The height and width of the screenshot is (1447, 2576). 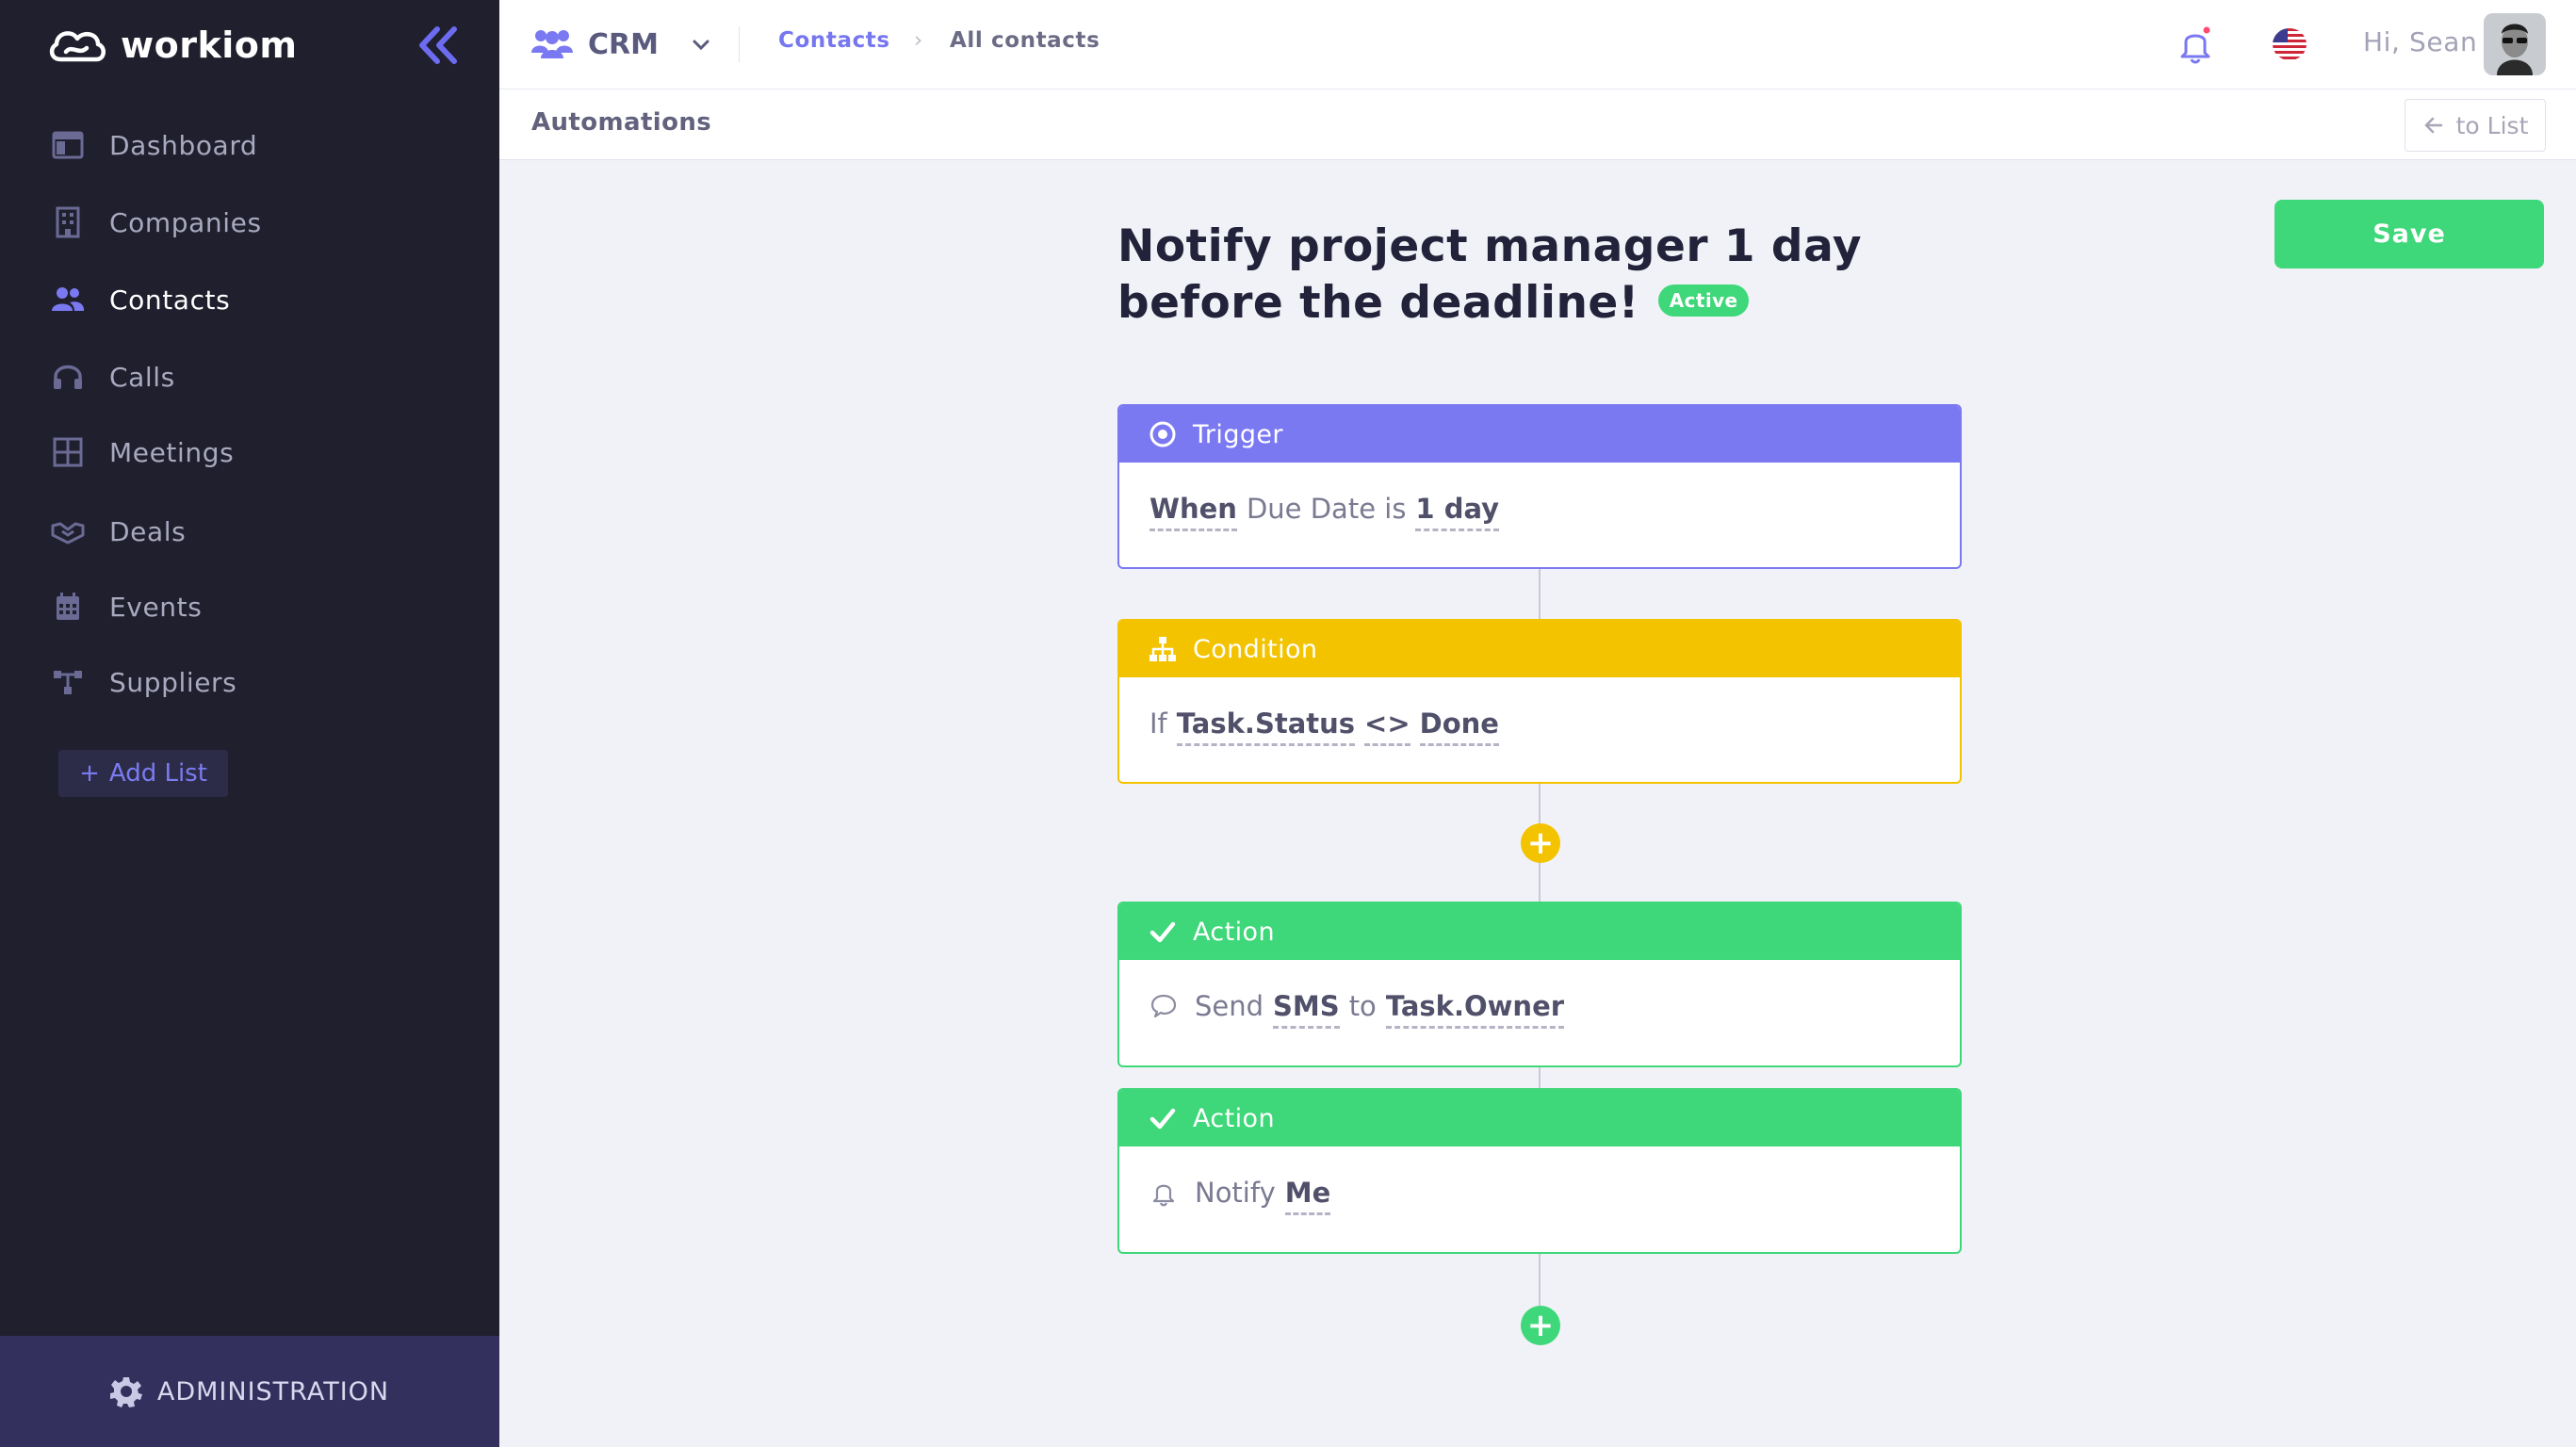 What do you see at coordinates (1158, 723) in the screenshot?
I see `condition-if-text: If` at bounding box center [1158, 723].